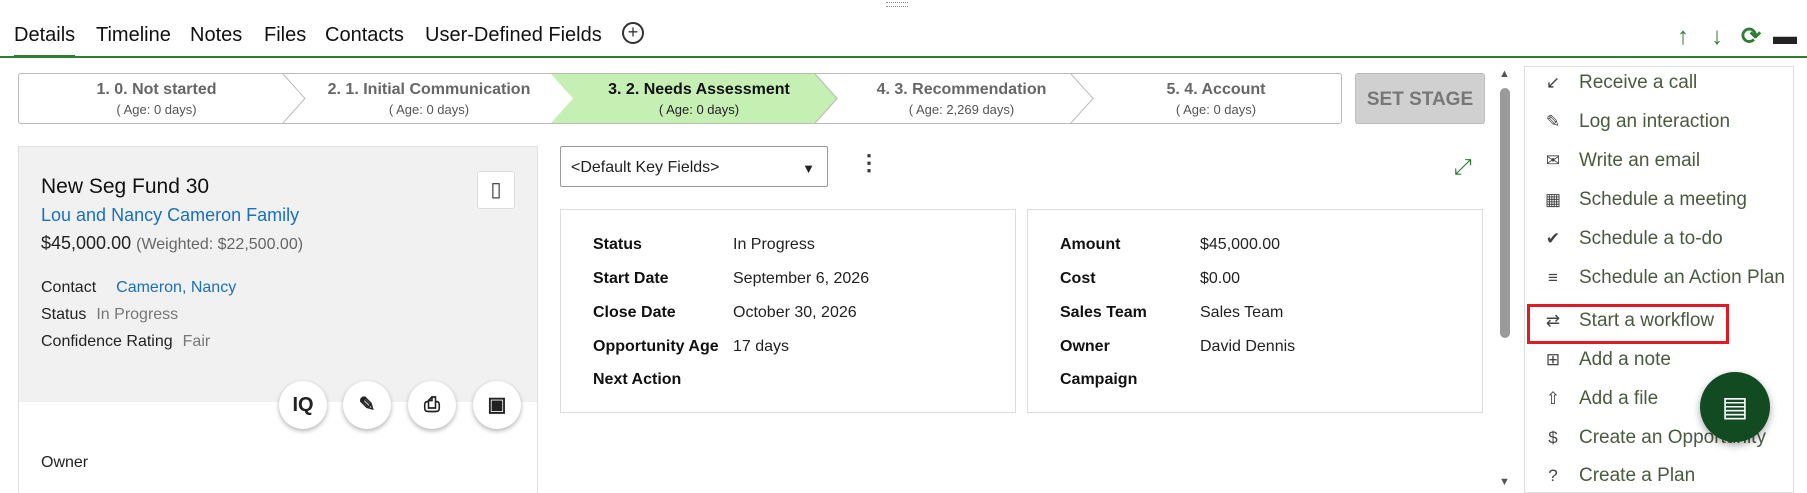  Describe the element at coordinates (656, 346) in the screenshot. I see `field-label: Opportunity Age` at that location.